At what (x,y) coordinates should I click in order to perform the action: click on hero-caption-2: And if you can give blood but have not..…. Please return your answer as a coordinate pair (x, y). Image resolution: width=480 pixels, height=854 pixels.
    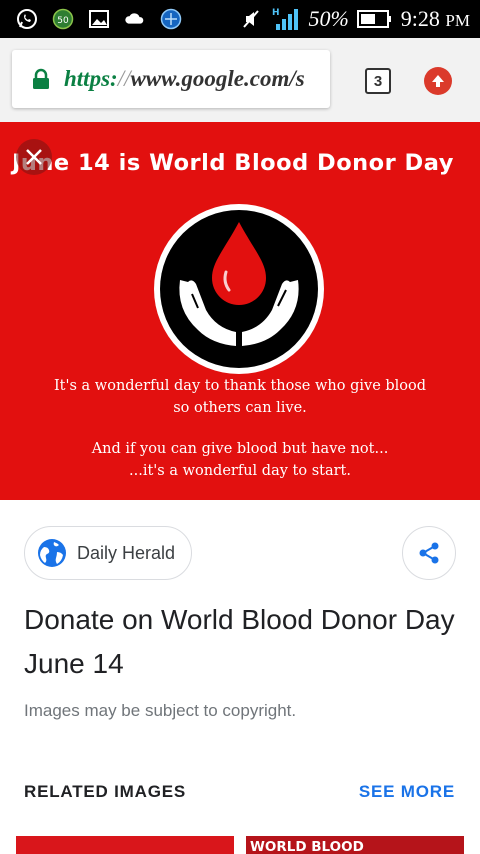
    Looking at the image, I should click on (240, 460).